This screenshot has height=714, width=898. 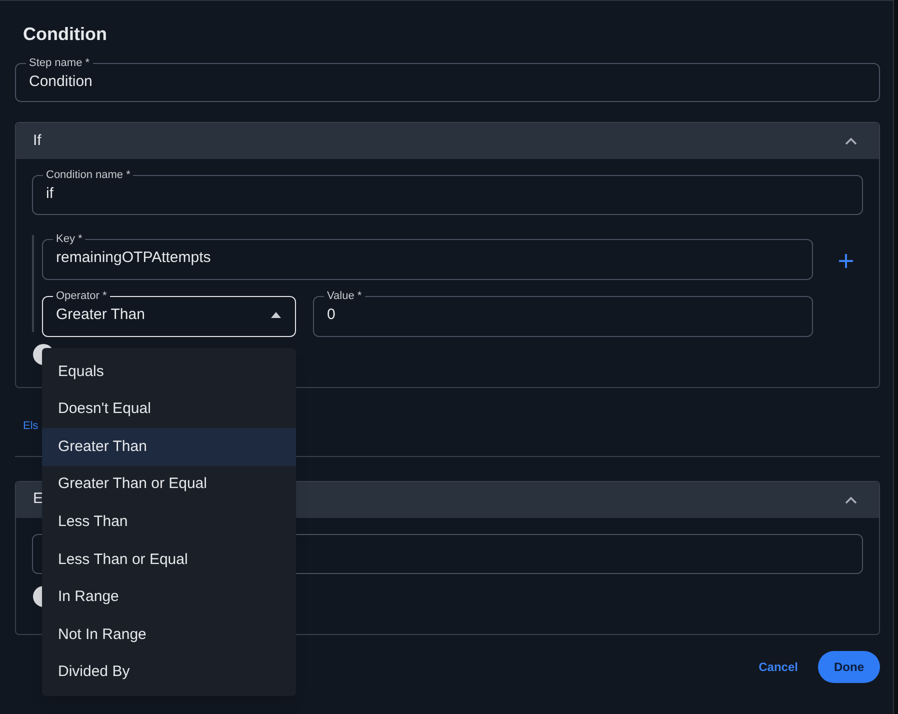 I want to click on menu-item: Less Than or Equal, so click(x=169, y=559).